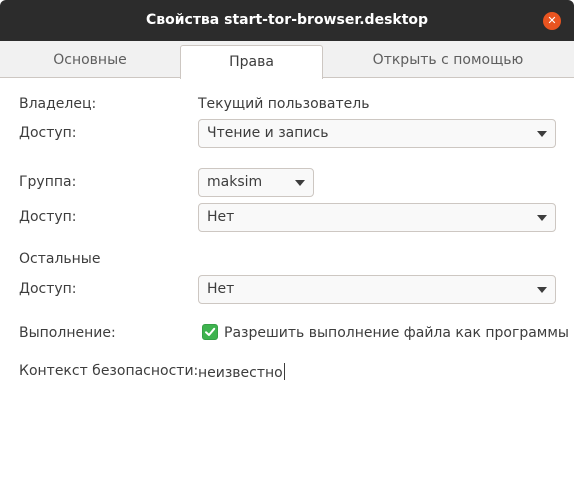 The height and width of the screenshot is (482, 574). What do you see at coordinates (221, 289) in the screenshot?
I see `others-access-value: Нет` at bounding box center [221, 289].